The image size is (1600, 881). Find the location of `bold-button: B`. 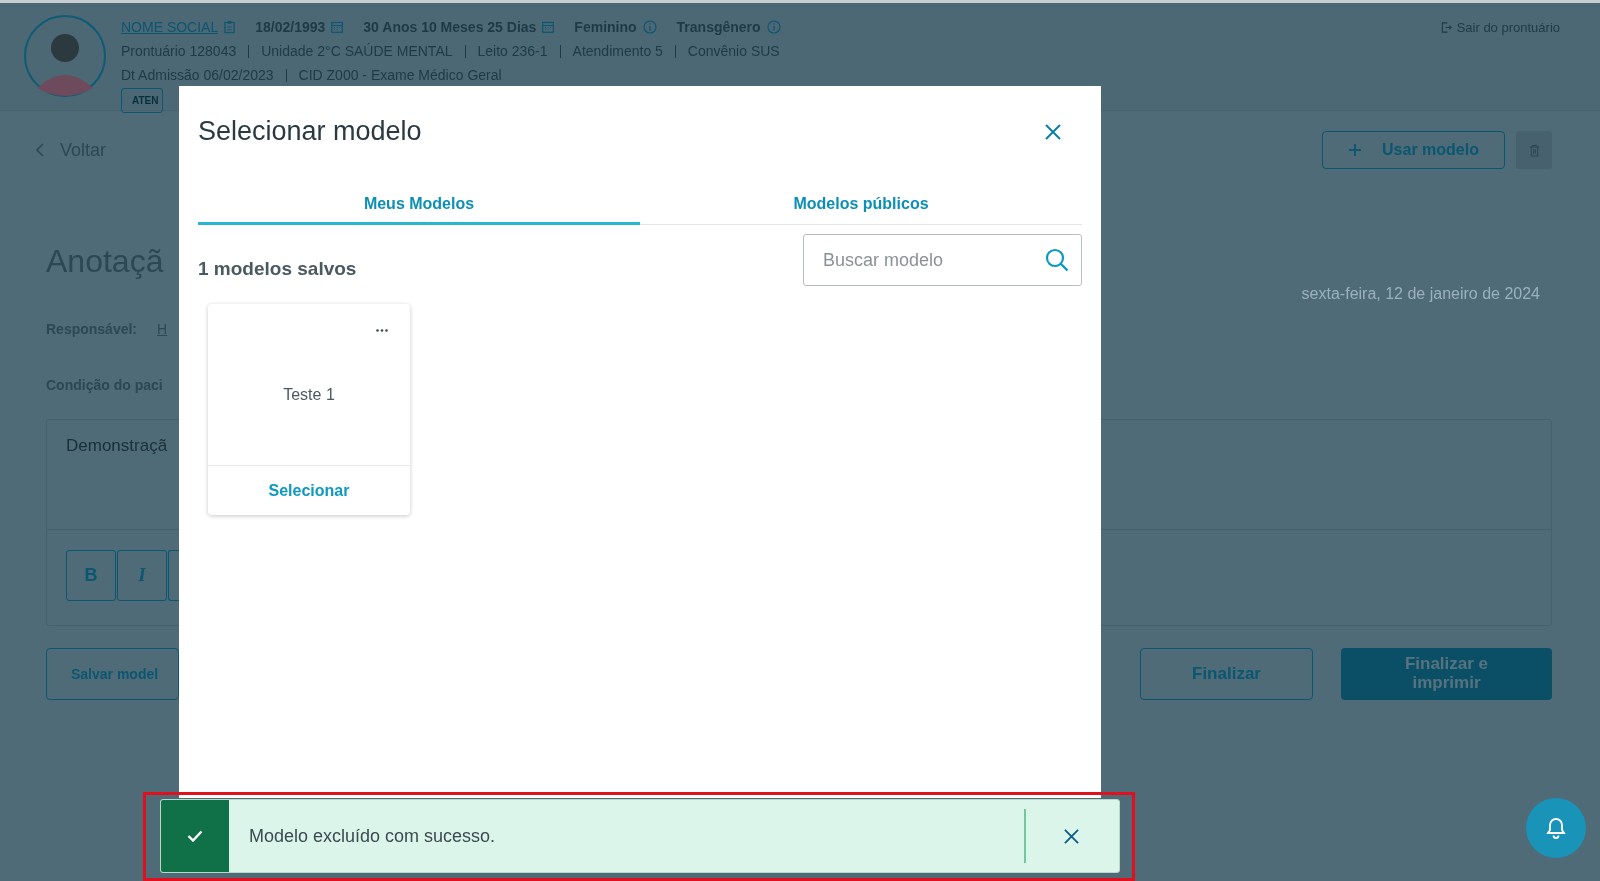

bold-button: B is located at coordinates (91, 575).